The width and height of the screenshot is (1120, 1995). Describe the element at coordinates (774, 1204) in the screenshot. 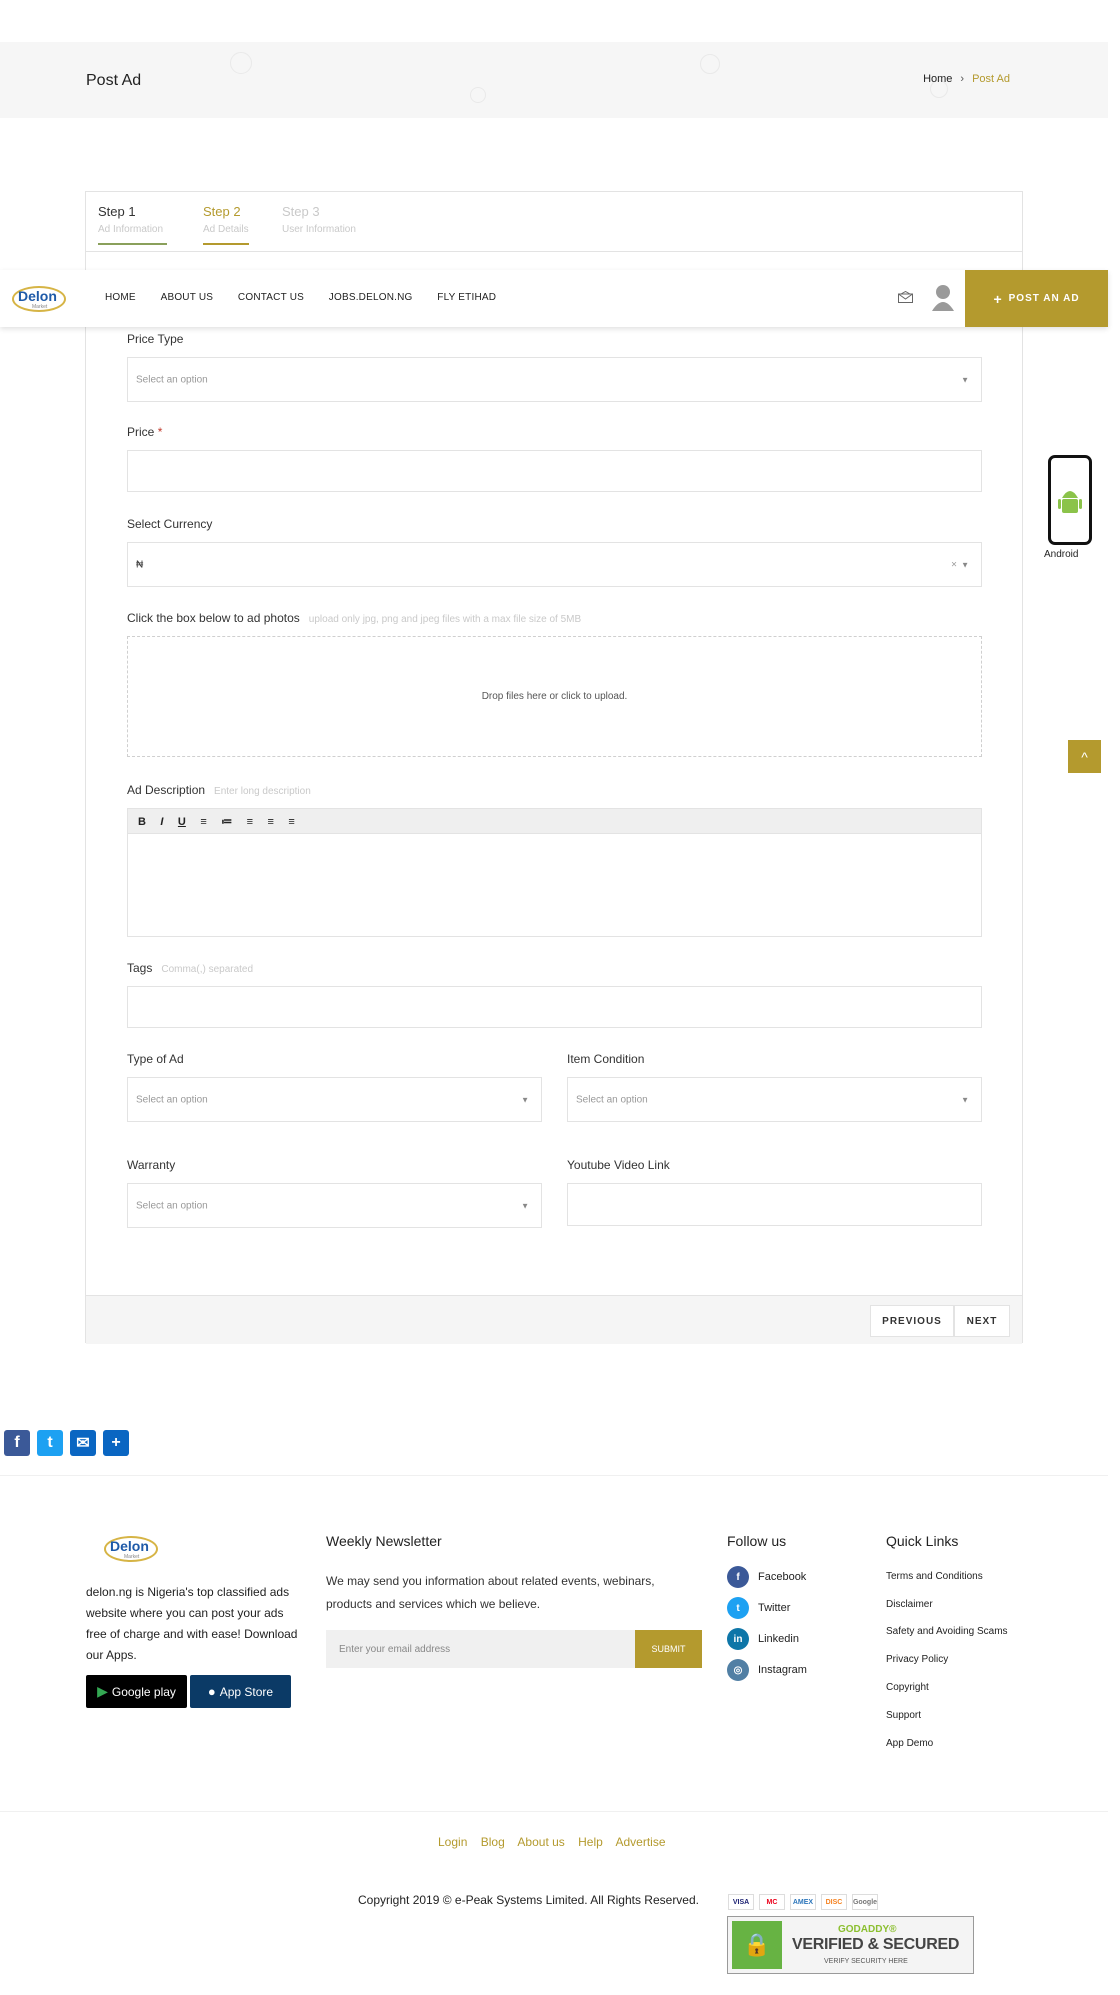

I see `youtube-input` at that location.